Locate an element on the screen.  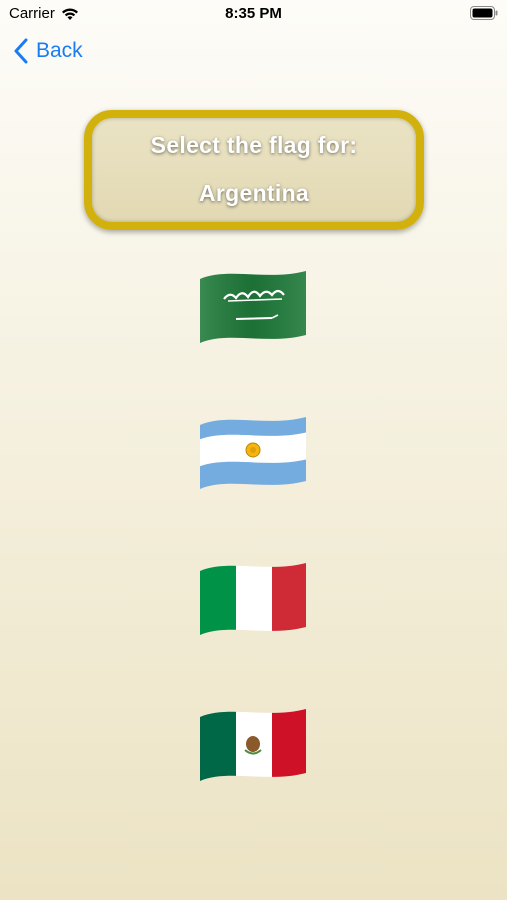
saudi-arabia-flag-icon is located at coordinates (253, 307).